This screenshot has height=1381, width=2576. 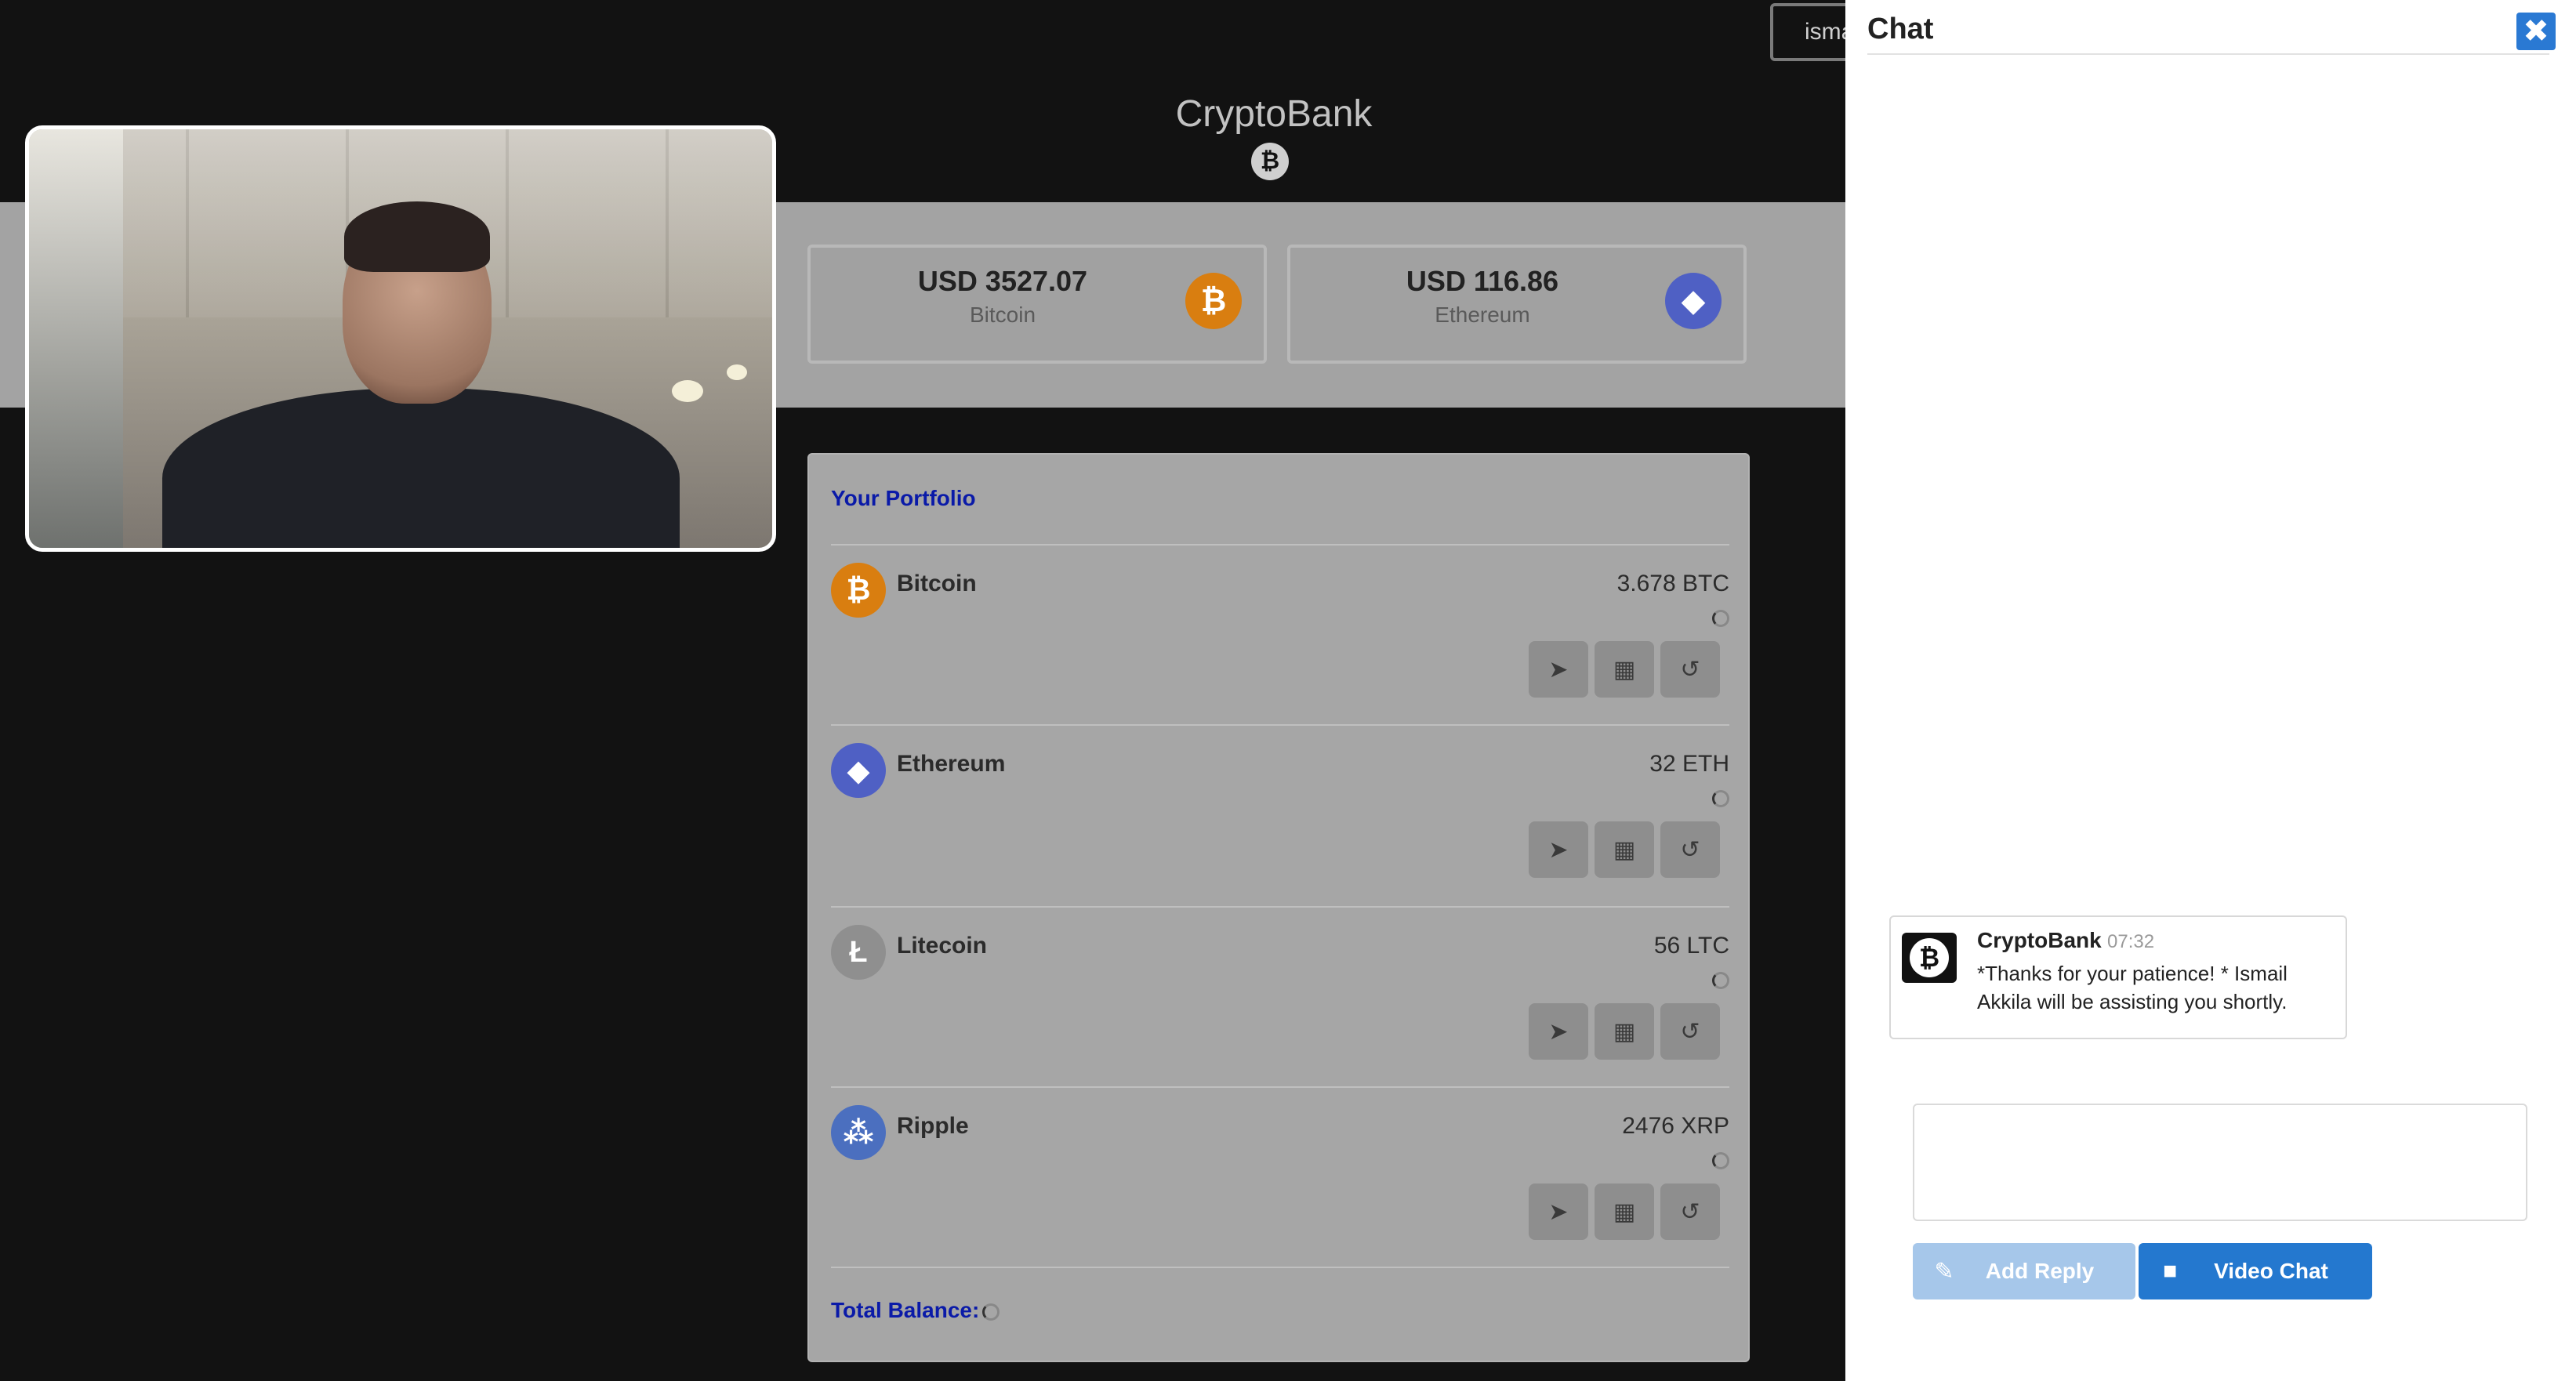 What do you see at coordinates (1280, 1178) in the screenshot?
I see `portfolio-row-ripple: ⁂ Ripple 2476 XRP ➤ ▦ ↺` at bounding box center [1280, 1178].